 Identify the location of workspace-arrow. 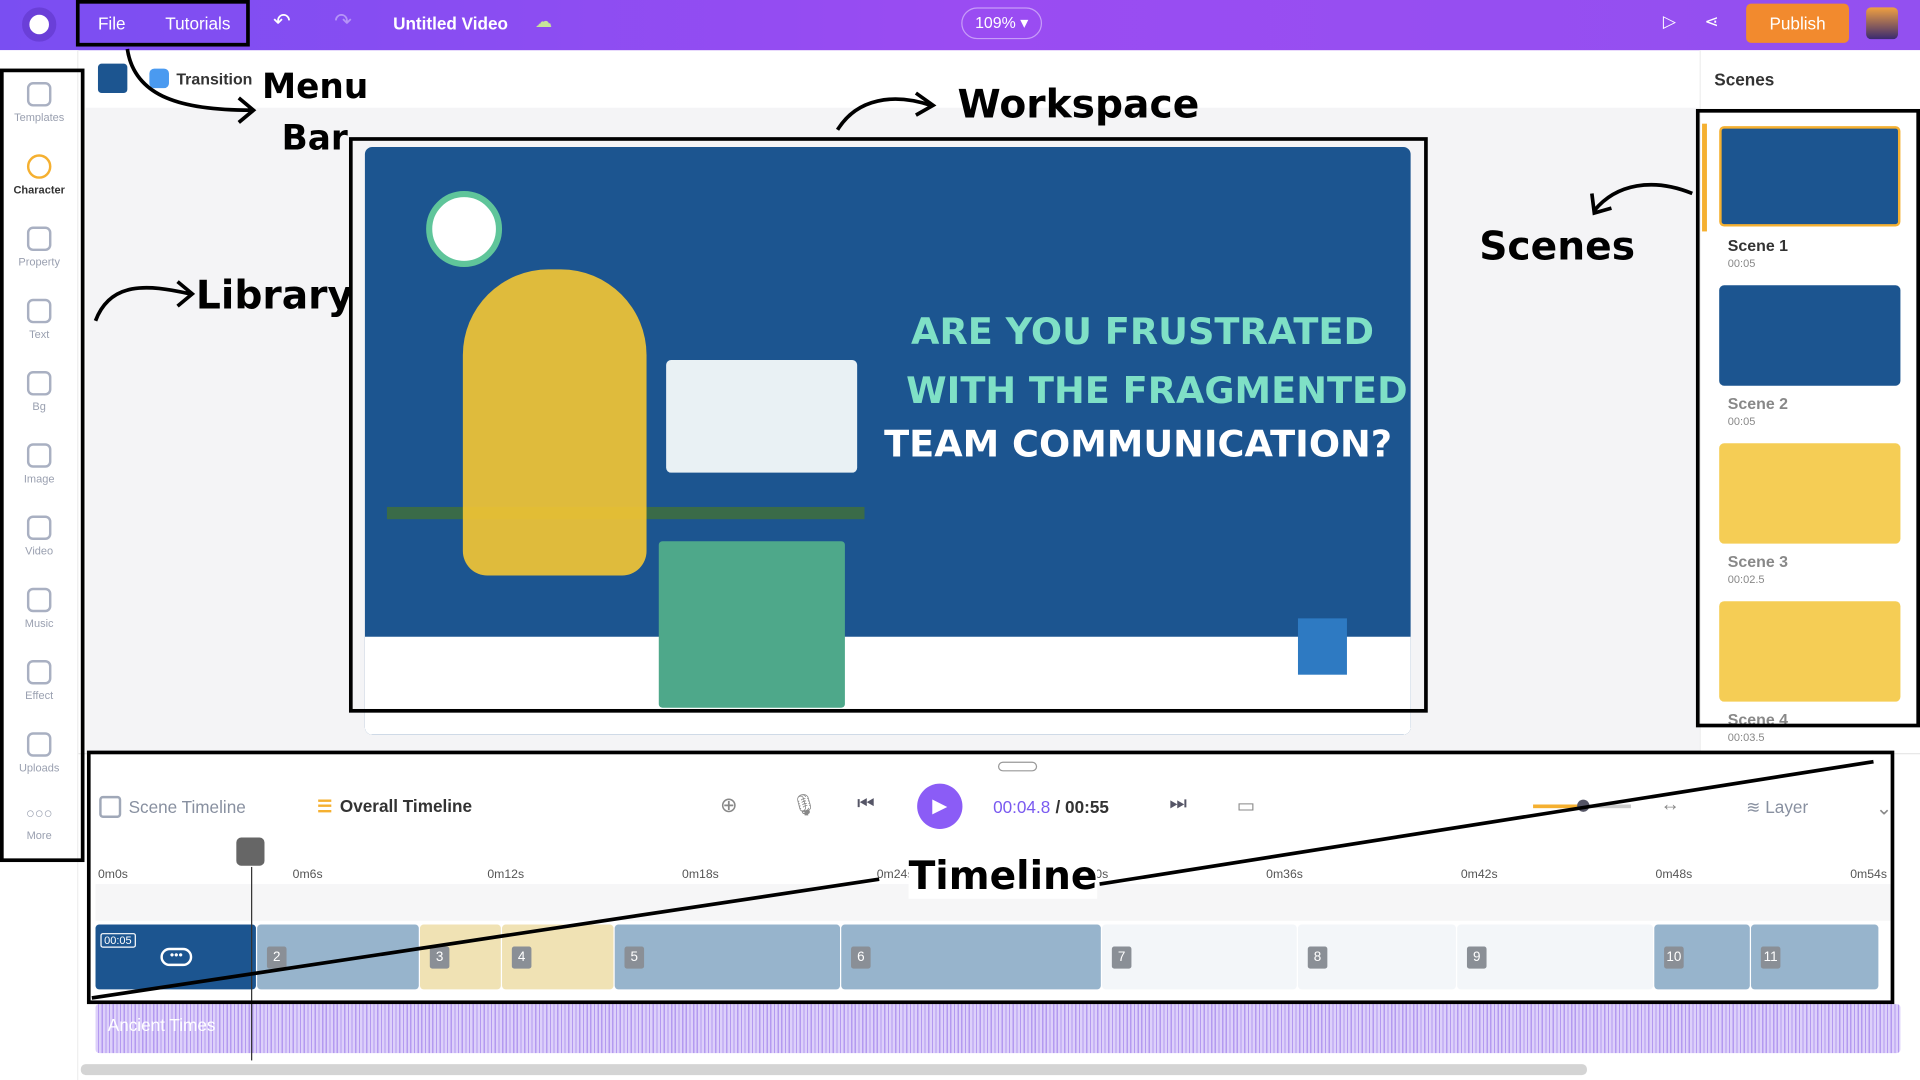
(886, 111).